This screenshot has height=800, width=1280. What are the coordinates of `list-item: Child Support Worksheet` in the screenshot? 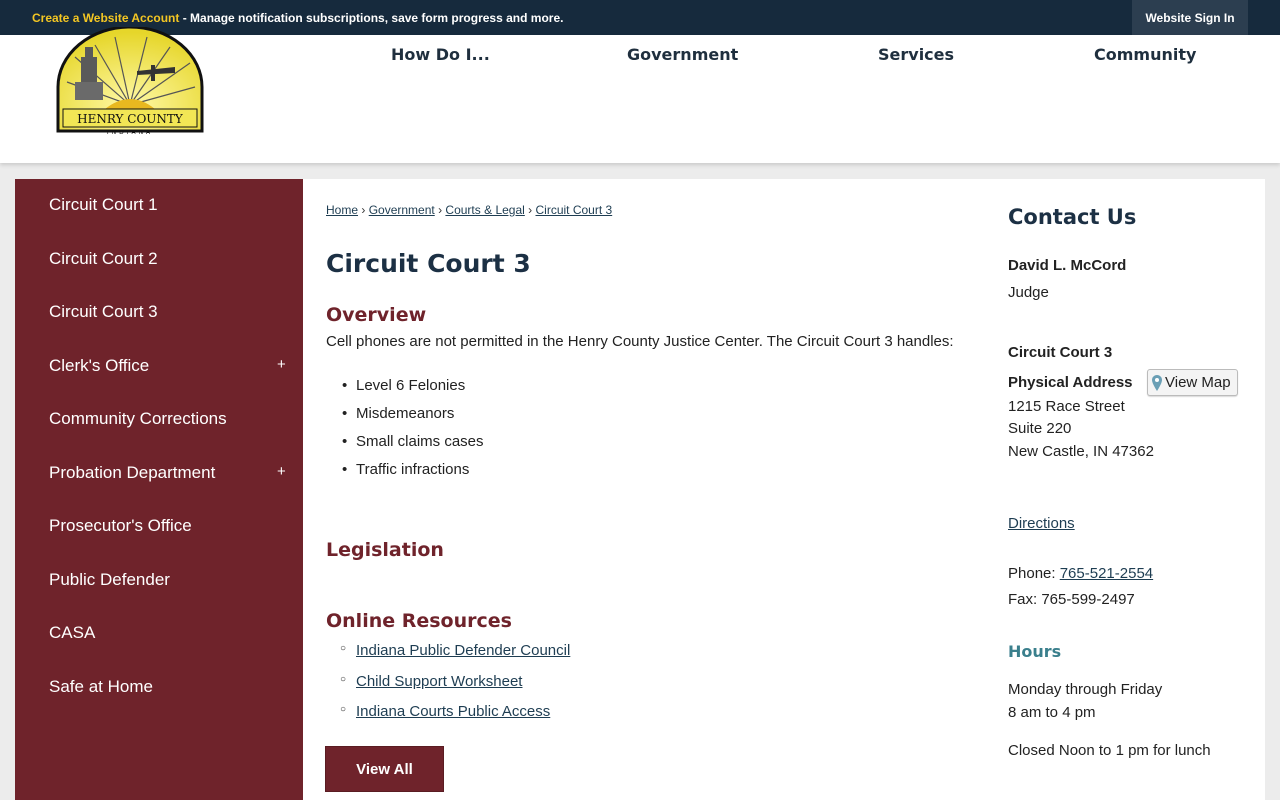 It's located at (455, 688).